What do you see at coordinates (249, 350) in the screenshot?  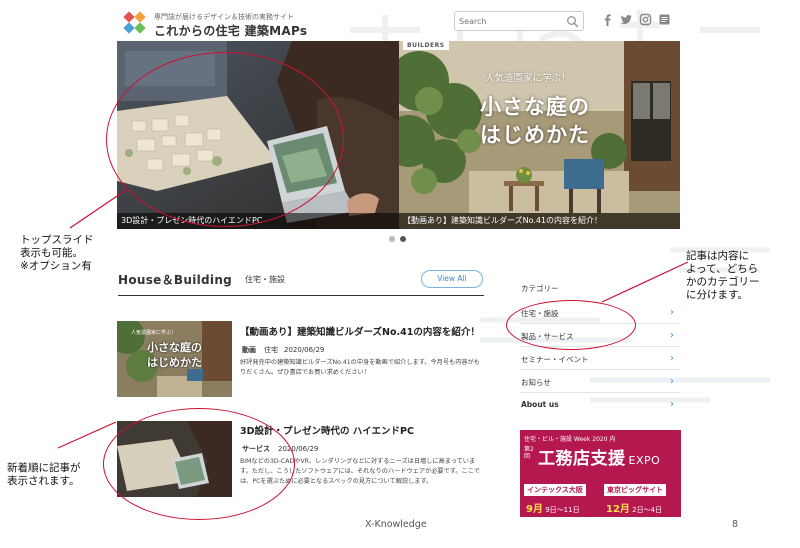 I see `article-category: 動画` at bounding box center [249, 350].